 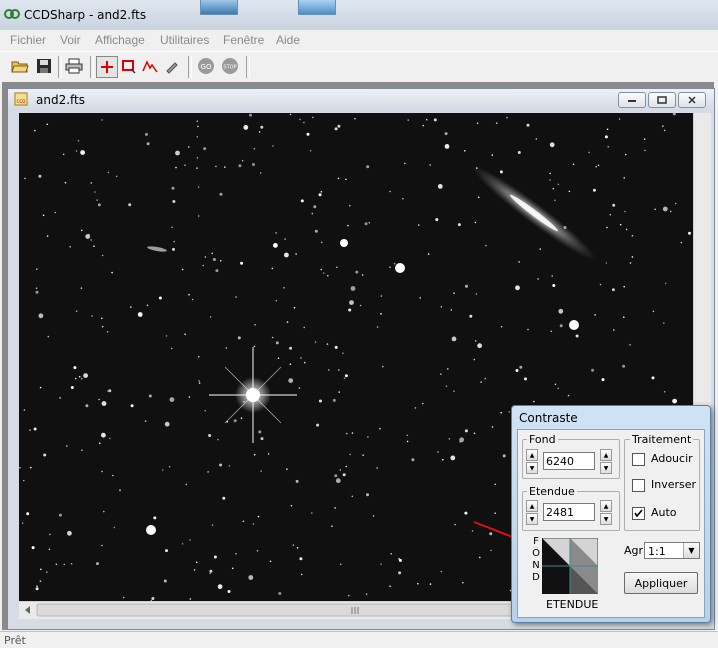 I want to click on stop-icon: STOP, so click(x=230, y=66).